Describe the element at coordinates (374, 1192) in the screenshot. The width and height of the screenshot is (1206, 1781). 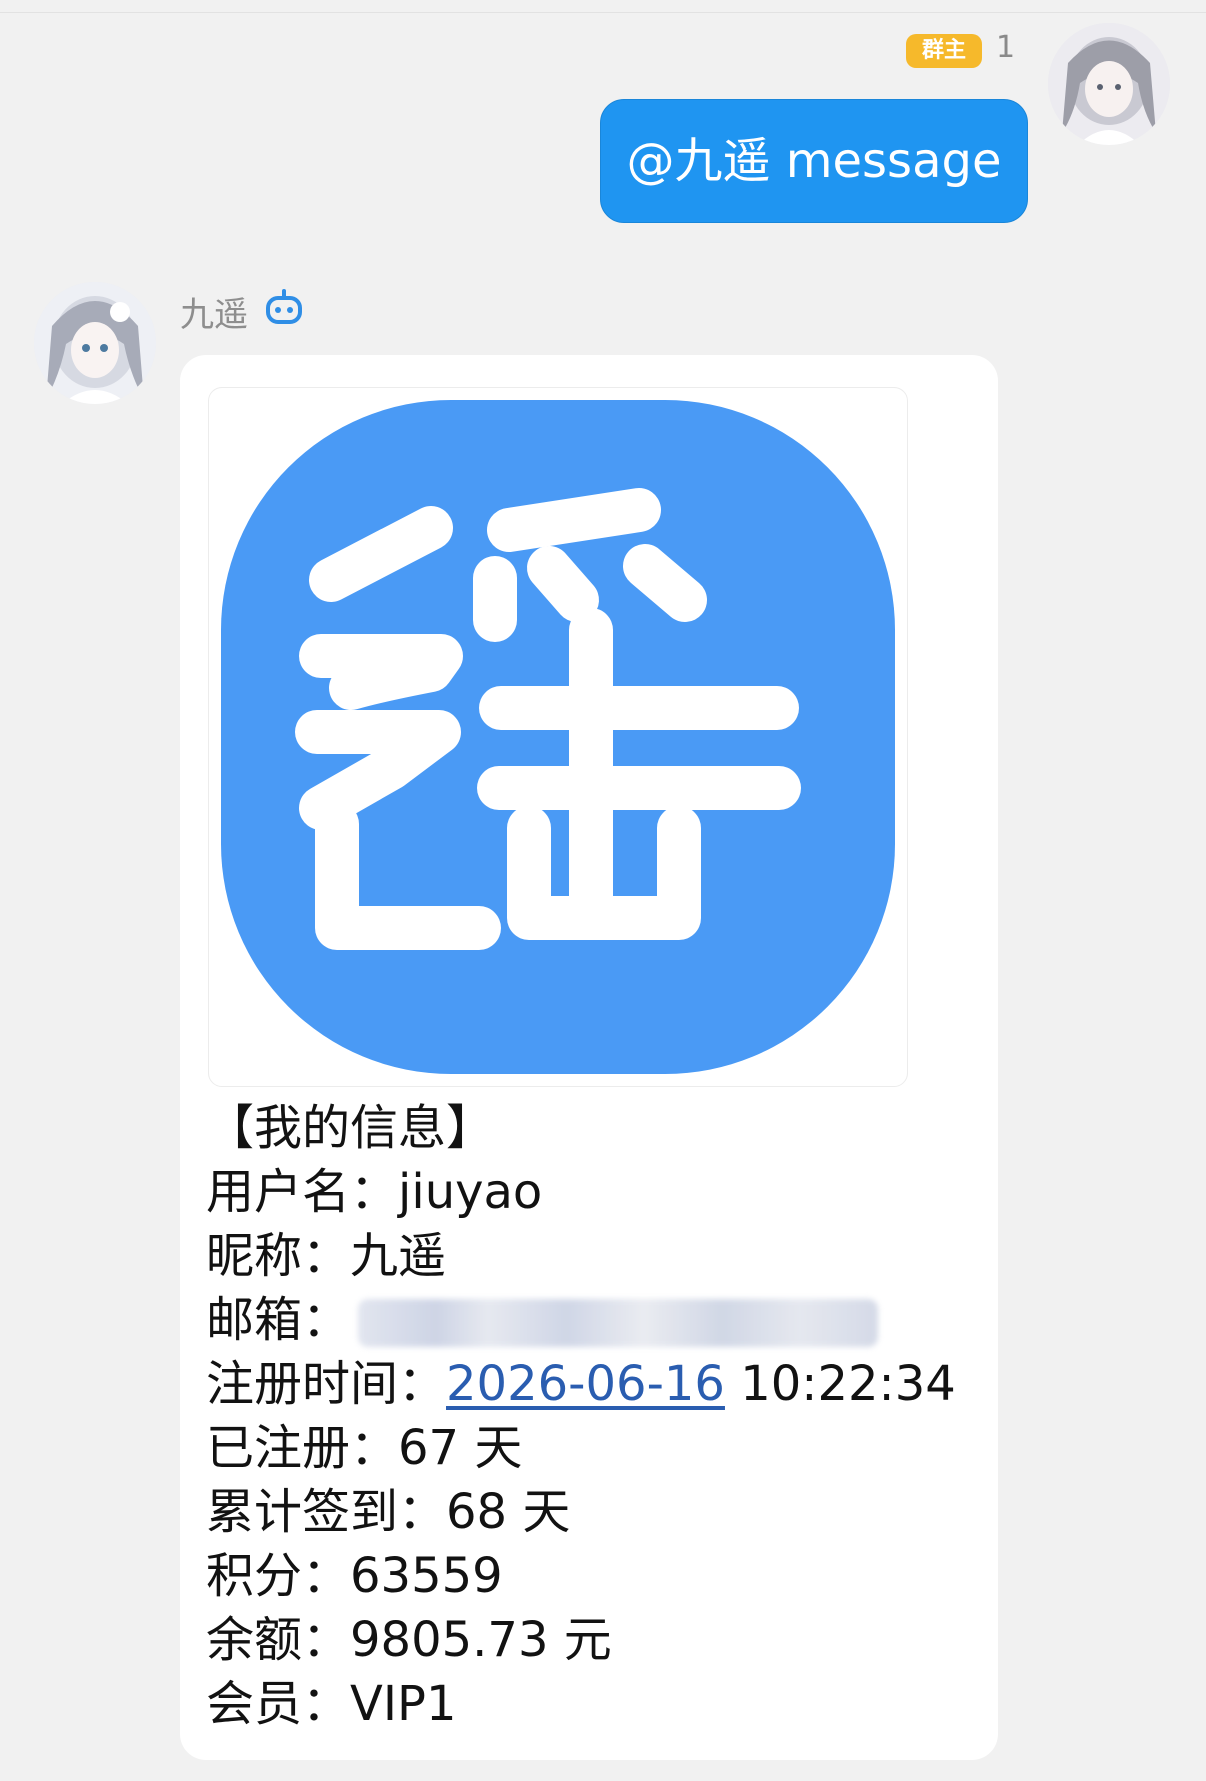
I see `info-row-username: 用户名：jiuyao` at that location.